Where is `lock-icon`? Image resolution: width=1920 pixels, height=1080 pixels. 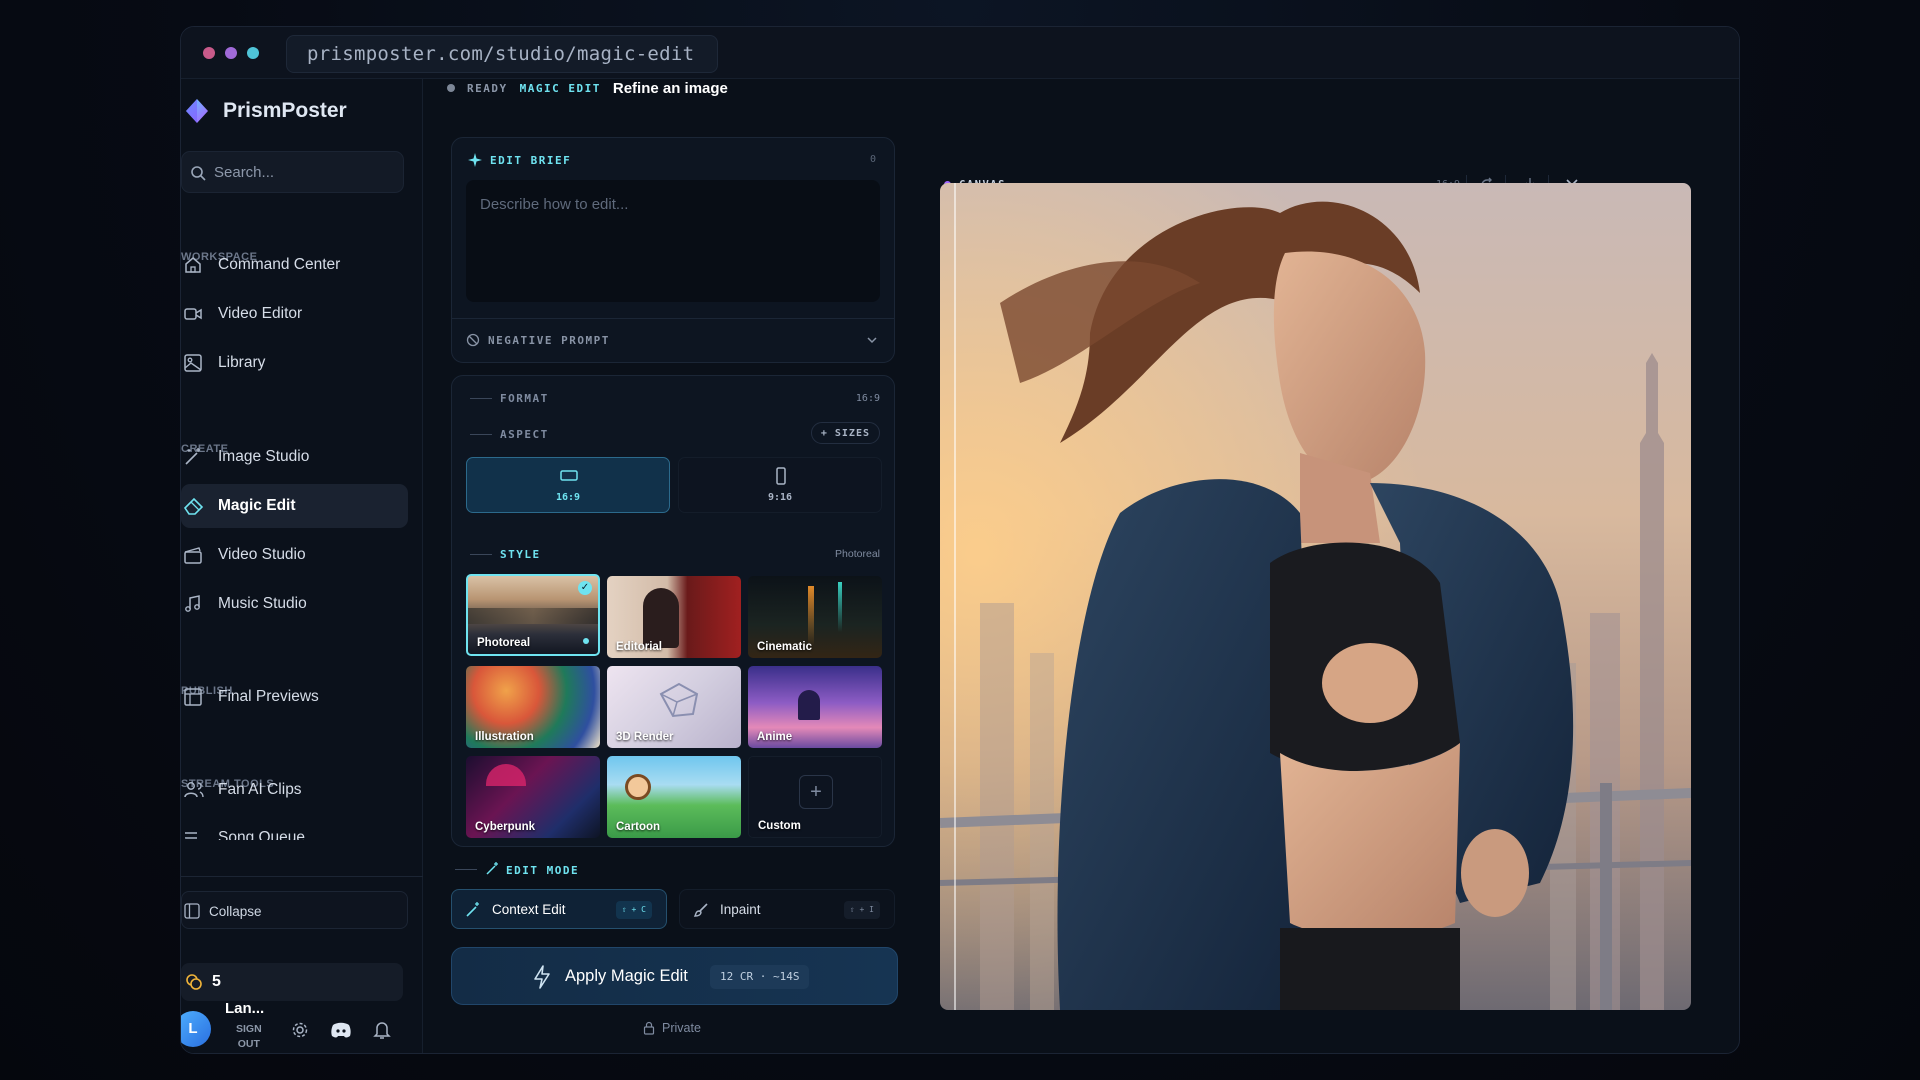 lock-icon is located at coordinates (649, 1028).